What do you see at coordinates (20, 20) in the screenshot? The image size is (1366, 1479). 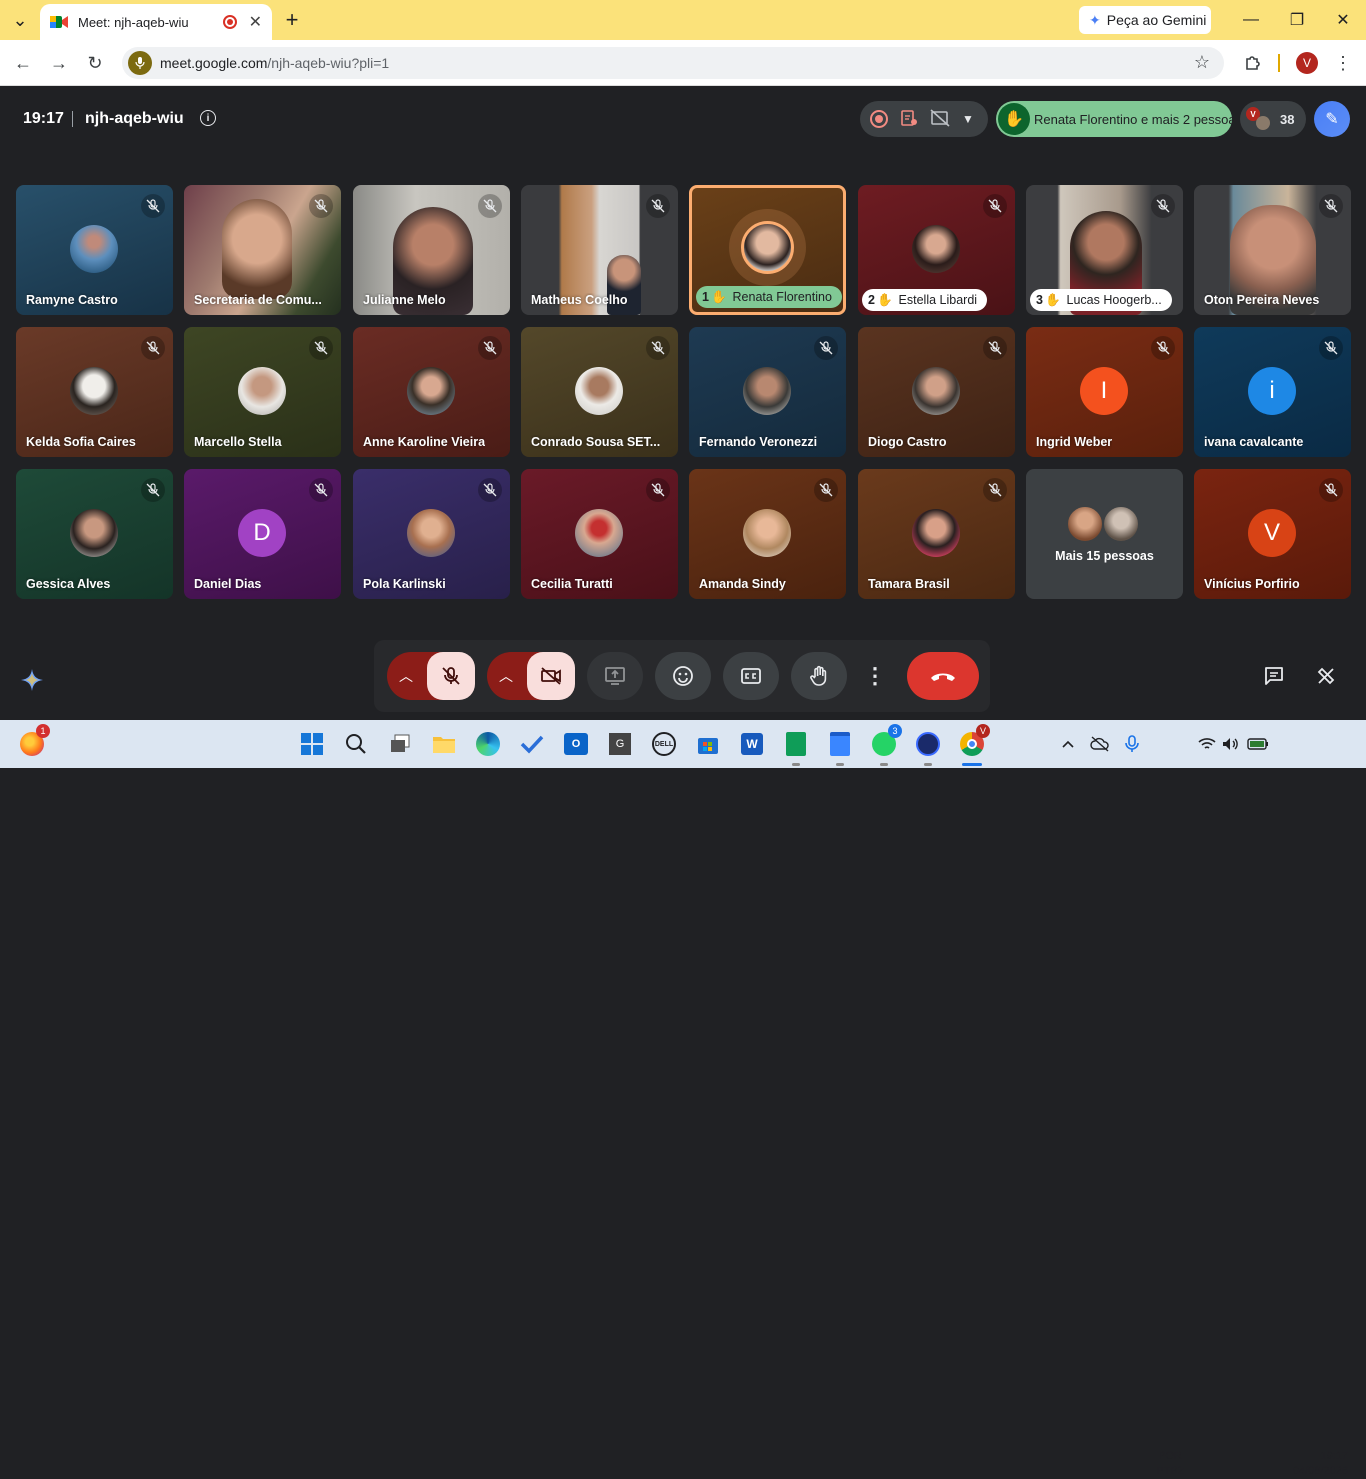 I see `tab-search-icon: ⌄` at bounding box center [20, 20].